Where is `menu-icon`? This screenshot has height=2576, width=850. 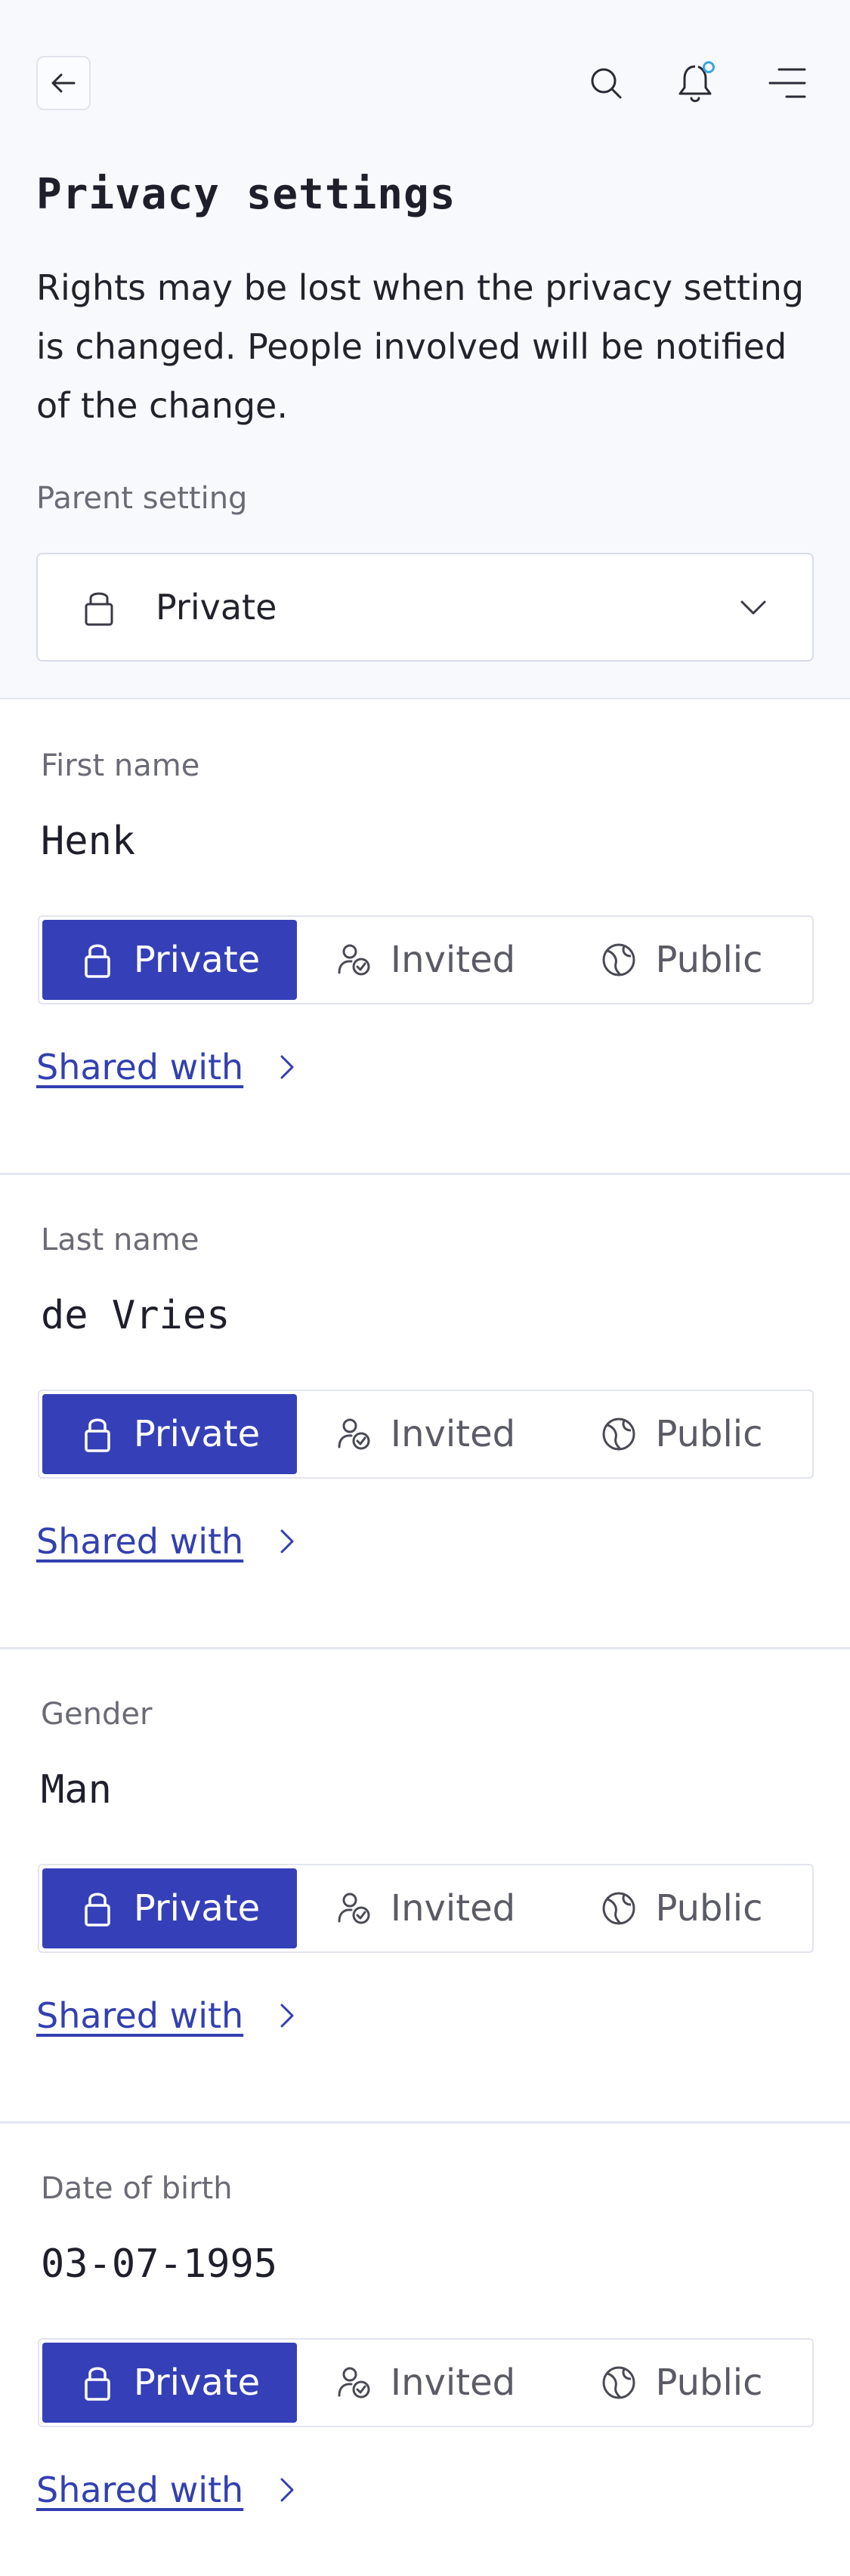
menu-icon is located at coordinates (787, 83).